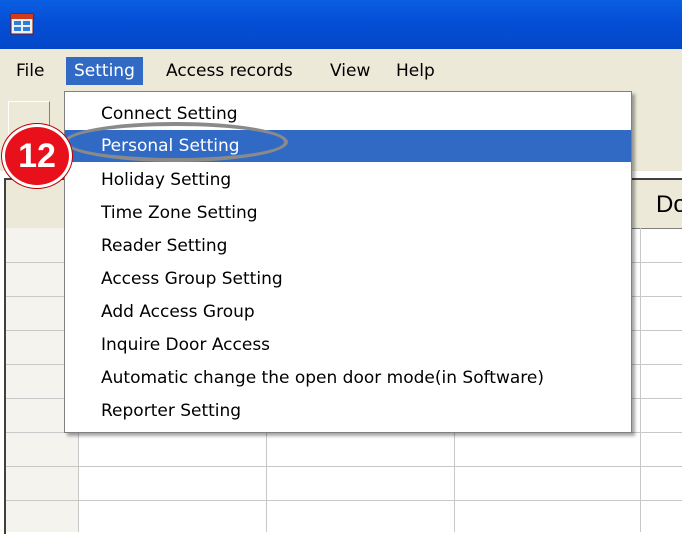  What do you see at coordinates (669, 205) in the screenshot?
I see `grid-column-header: Do` at bounding box center [669, 205].